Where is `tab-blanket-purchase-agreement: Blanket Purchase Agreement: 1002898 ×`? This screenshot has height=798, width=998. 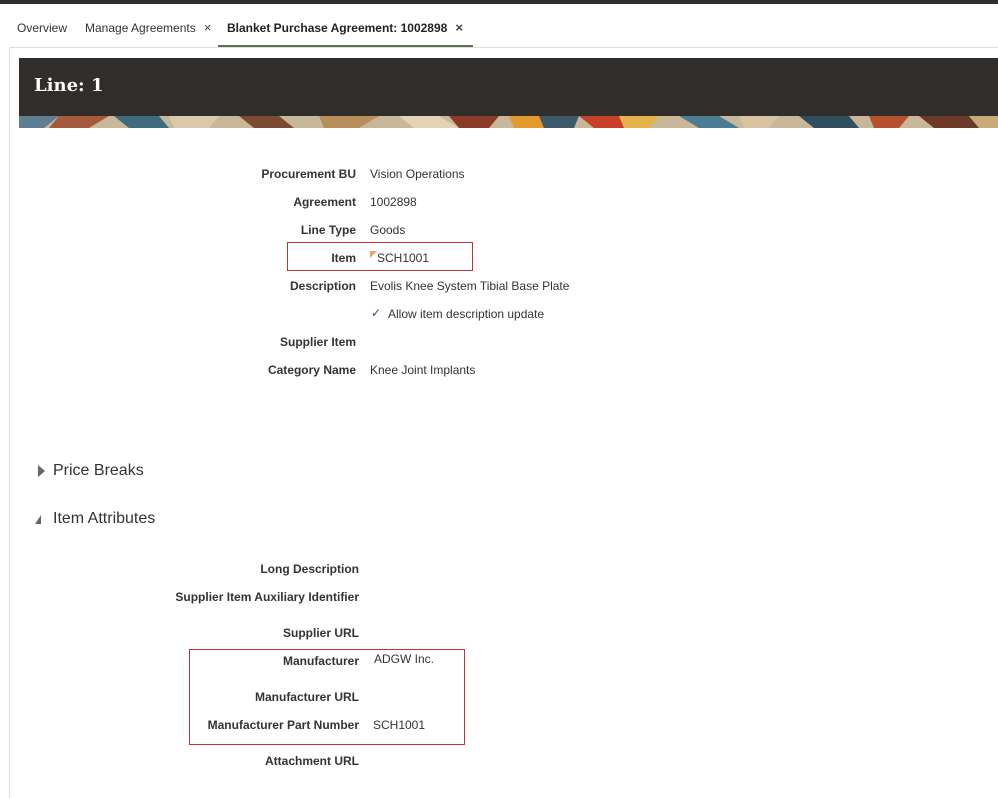
tab-blanket-purchase-agreement: Blanket Purchase Agreement: 1002898 × is located at coordinates (345, 26).